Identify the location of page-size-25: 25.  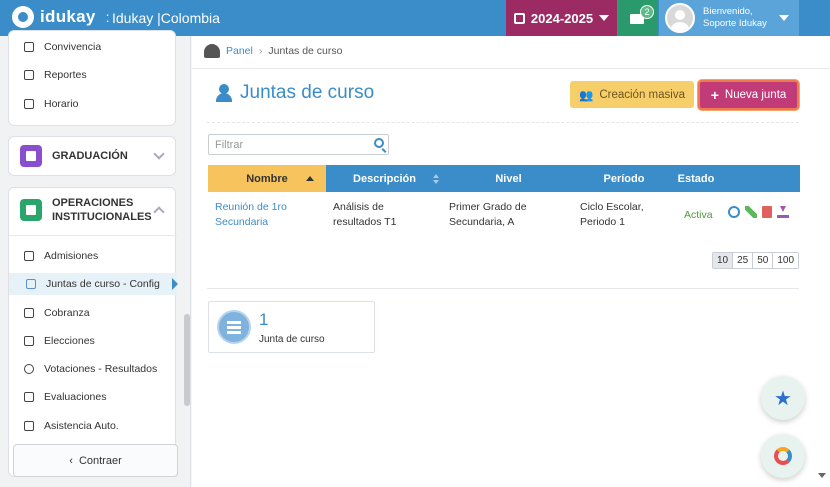
(742, 260).